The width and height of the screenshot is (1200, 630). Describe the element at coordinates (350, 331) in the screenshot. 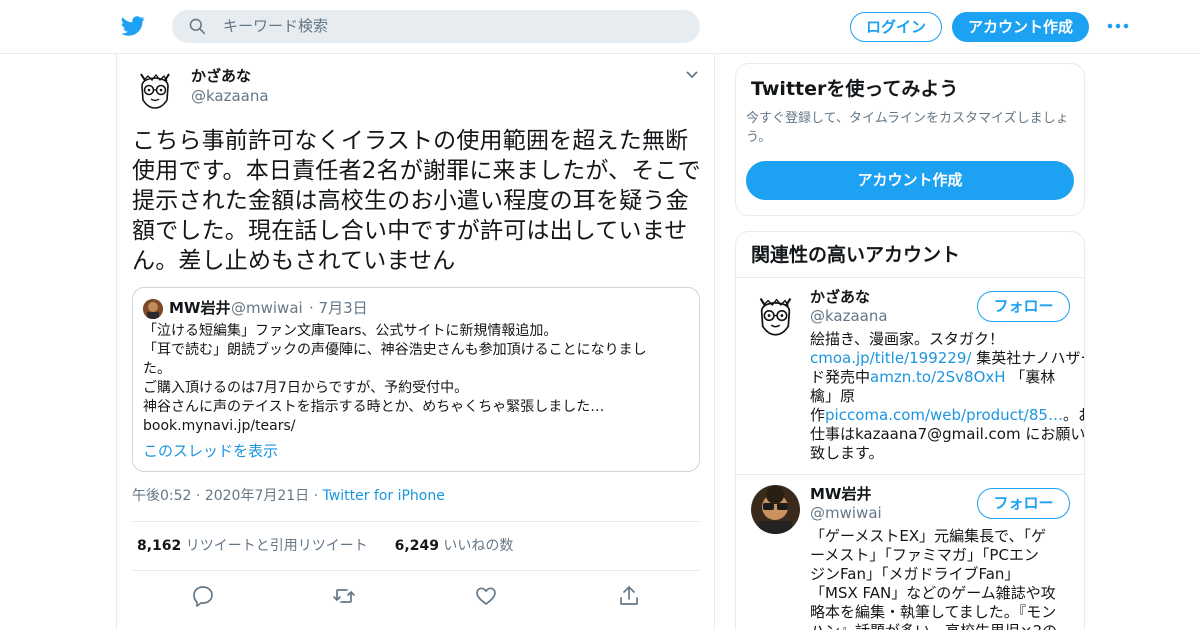

I see `quoted-line: 「泣ける短編集」ファン文庫Tears、公式サイトに新規情報追加。` at that location.